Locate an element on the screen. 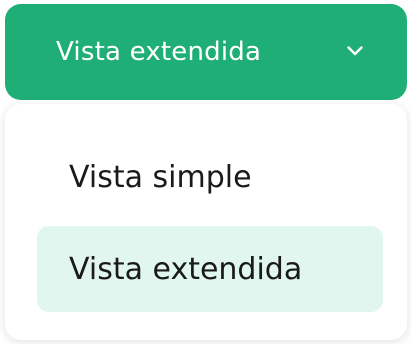  menu-item-label: Vista simple is located at coordinates (160, 177).